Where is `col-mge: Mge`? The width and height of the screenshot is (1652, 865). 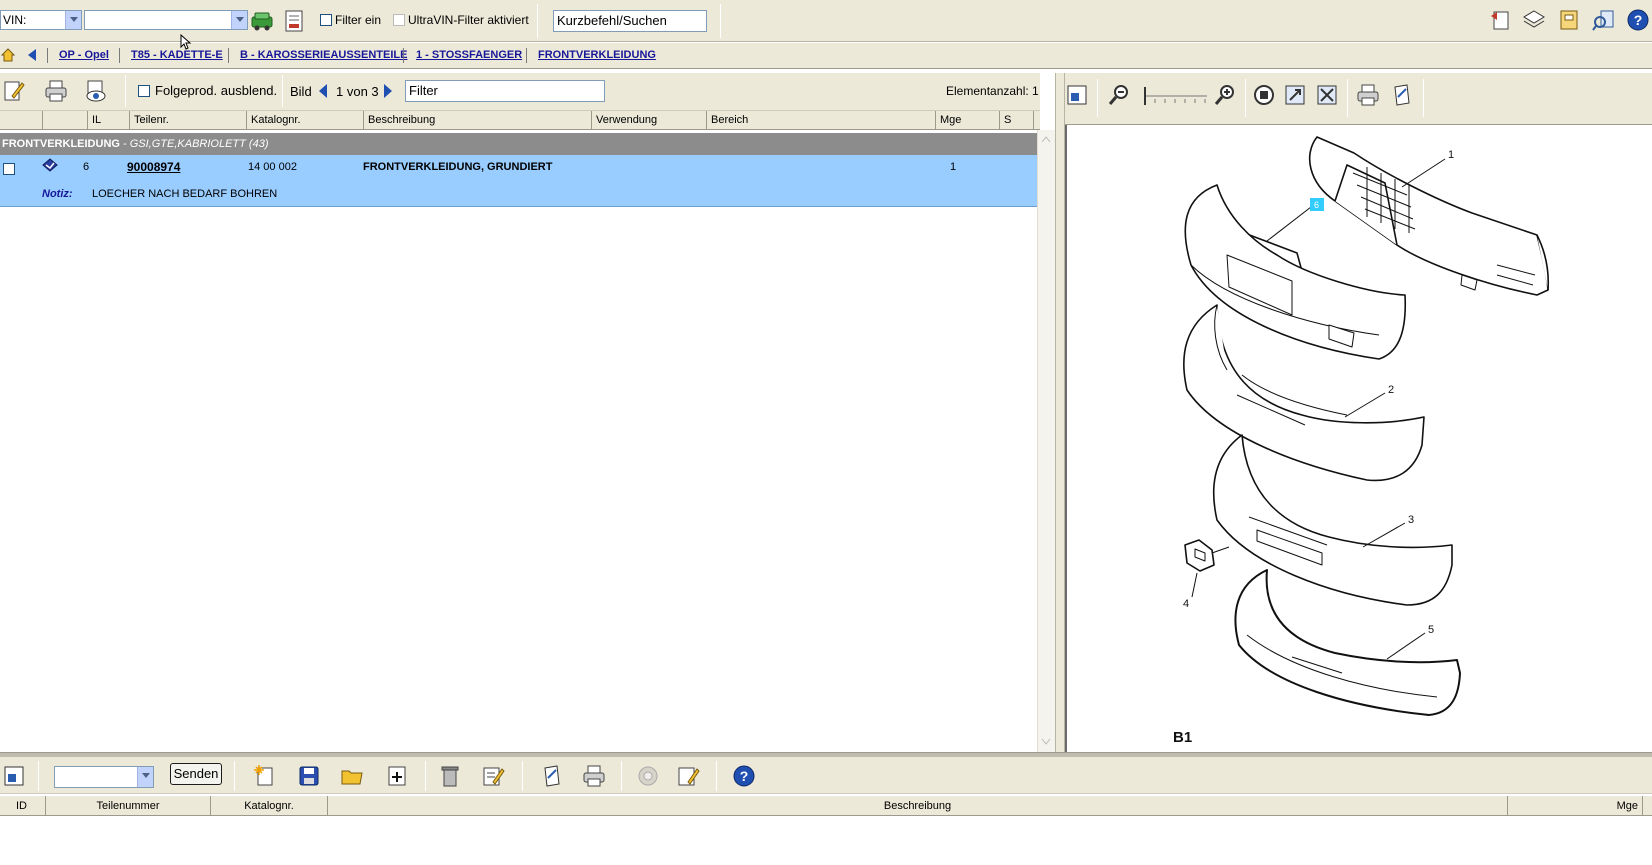 col-mge: Mge is located at coordinates (968, 120).